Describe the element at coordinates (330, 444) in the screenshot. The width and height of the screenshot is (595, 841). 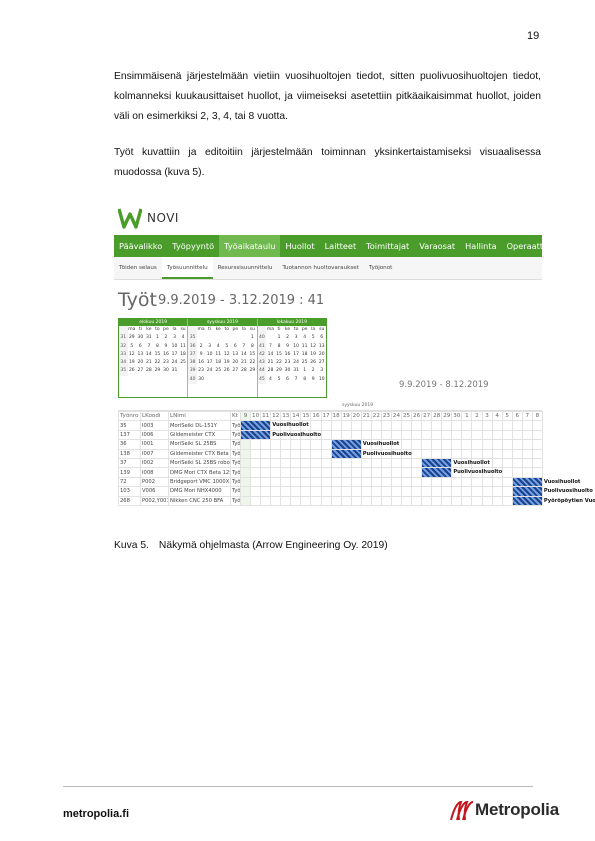
I see `table-row: 36 I001 MoriSeiki SL 25BS Työ Vuosihuollot` at that location.